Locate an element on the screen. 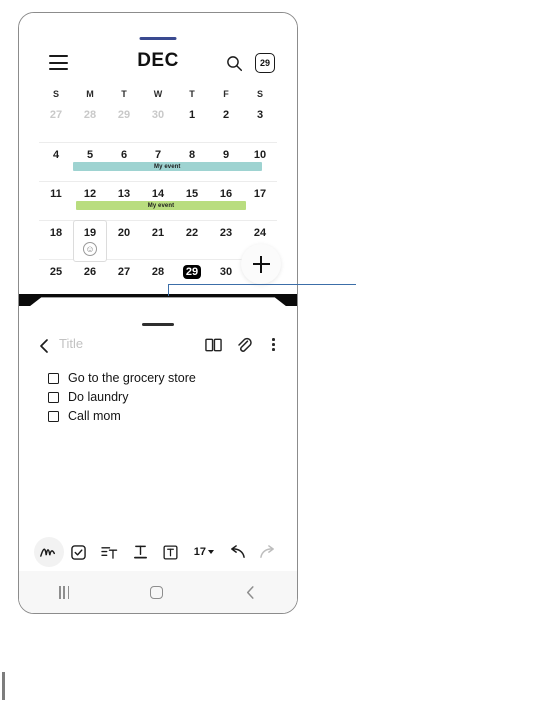 Image resolution: width=554 pixels, height=701 pixels. calendar-day-cell: 11 is located at coordinates (56, 201).